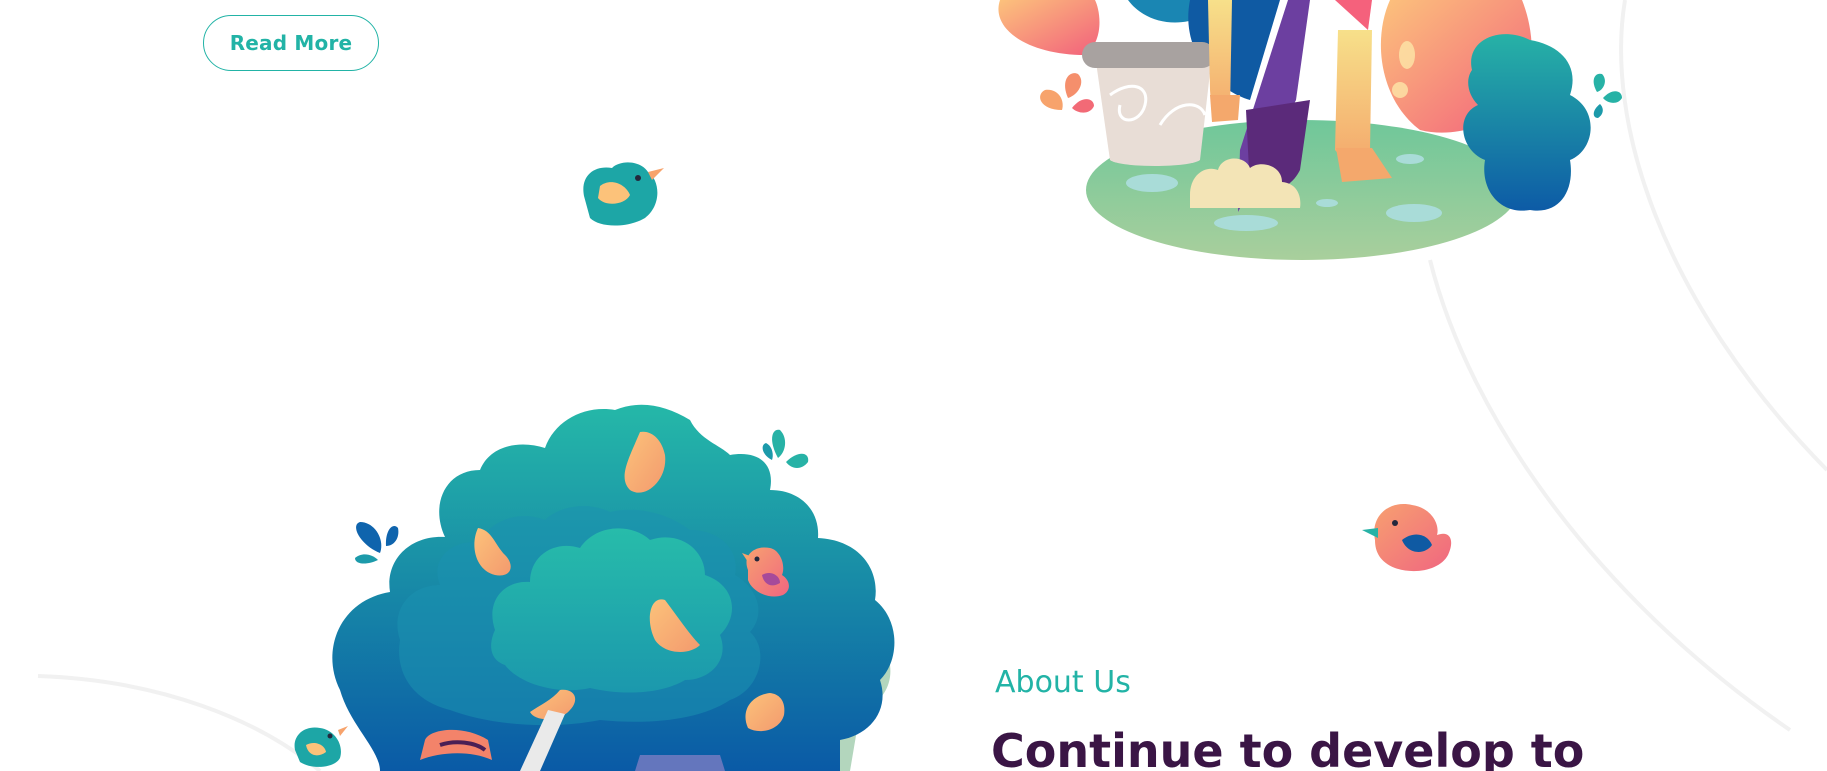 The image size is (1827, 771). Describe the element at coordinates (1310, 130) in the screenshot. I see `gardening-illustration` at that location.